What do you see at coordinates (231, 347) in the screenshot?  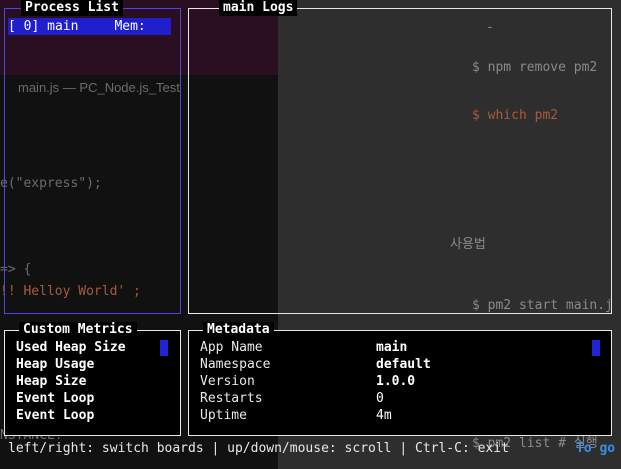 I see `metadata-key: App Name` at bounding box center [231, 347].